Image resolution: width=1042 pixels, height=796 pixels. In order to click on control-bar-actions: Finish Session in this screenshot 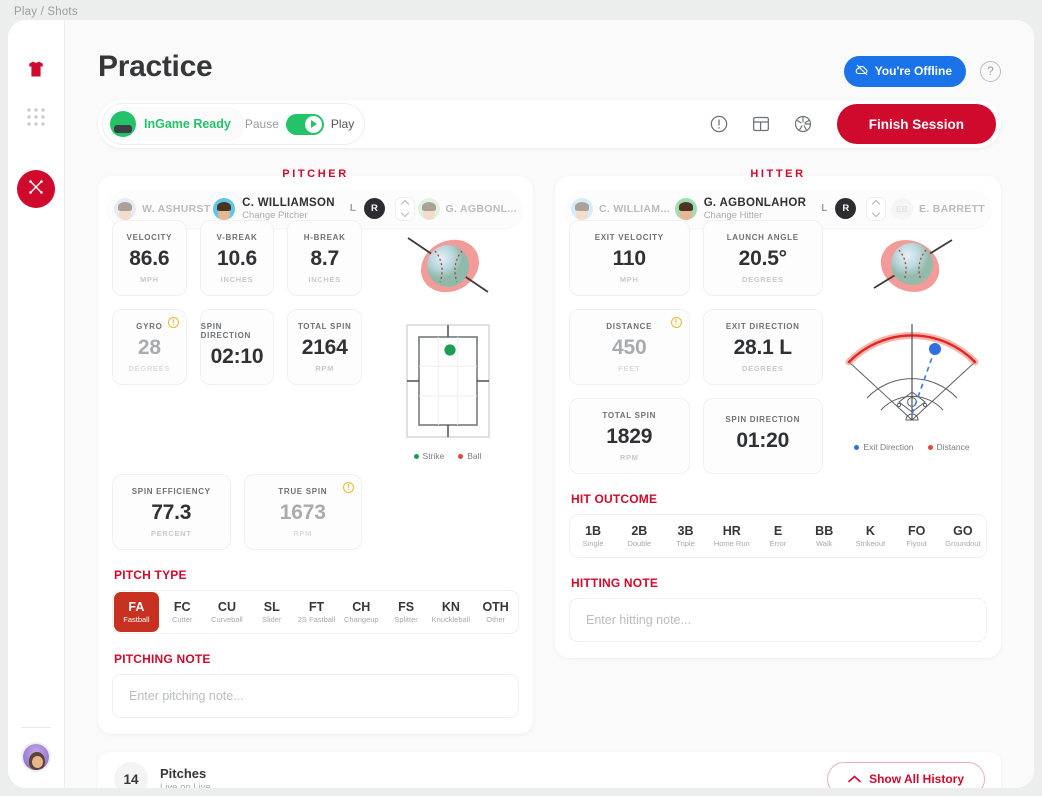, I will do `click(853, 124)`.